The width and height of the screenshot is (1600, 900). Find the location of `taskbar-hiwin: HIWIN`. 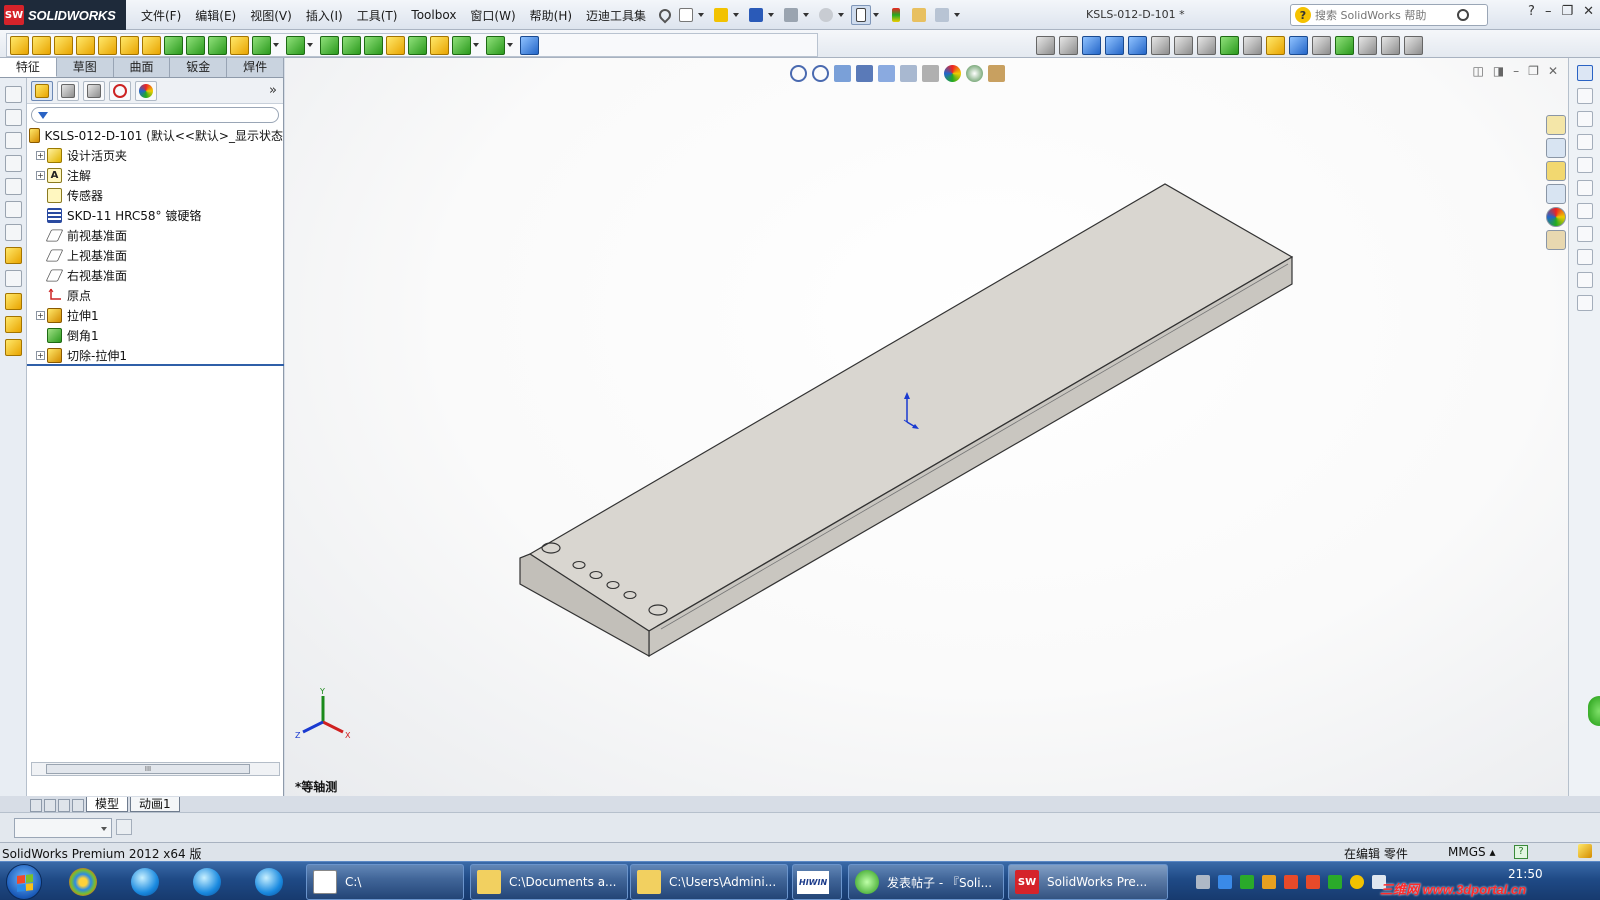

taskbar-hiwin: HIWIN is located at coordinates (817, 882).